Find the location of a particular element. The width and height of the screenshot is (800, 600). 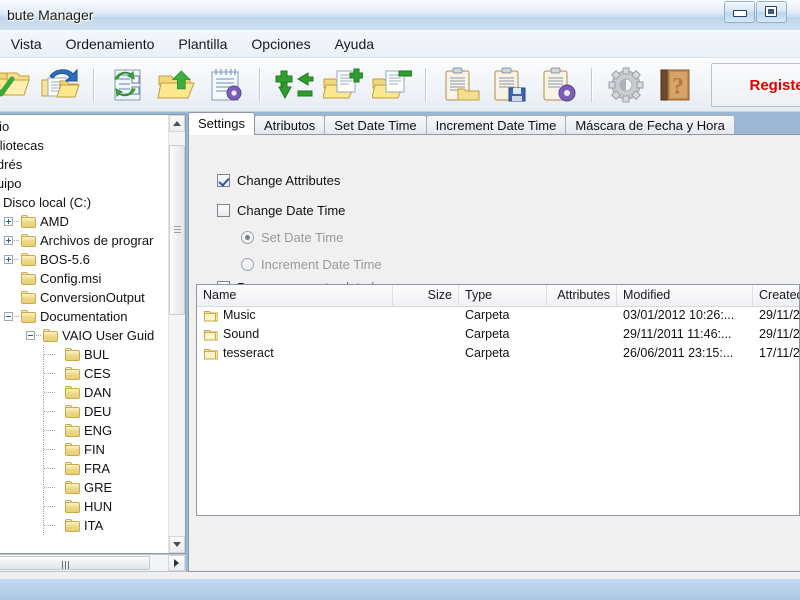

tab-atributos: Atributos is located at coordinates (289, 125).